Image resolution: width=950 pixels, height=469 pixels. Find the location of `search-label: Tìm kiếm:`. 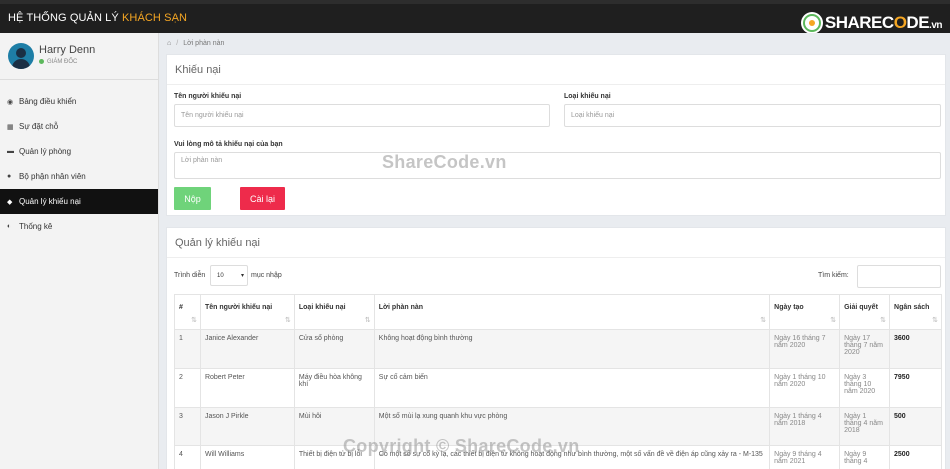

search-label: Tìm kiếm: is located at coordinates (833, 275).